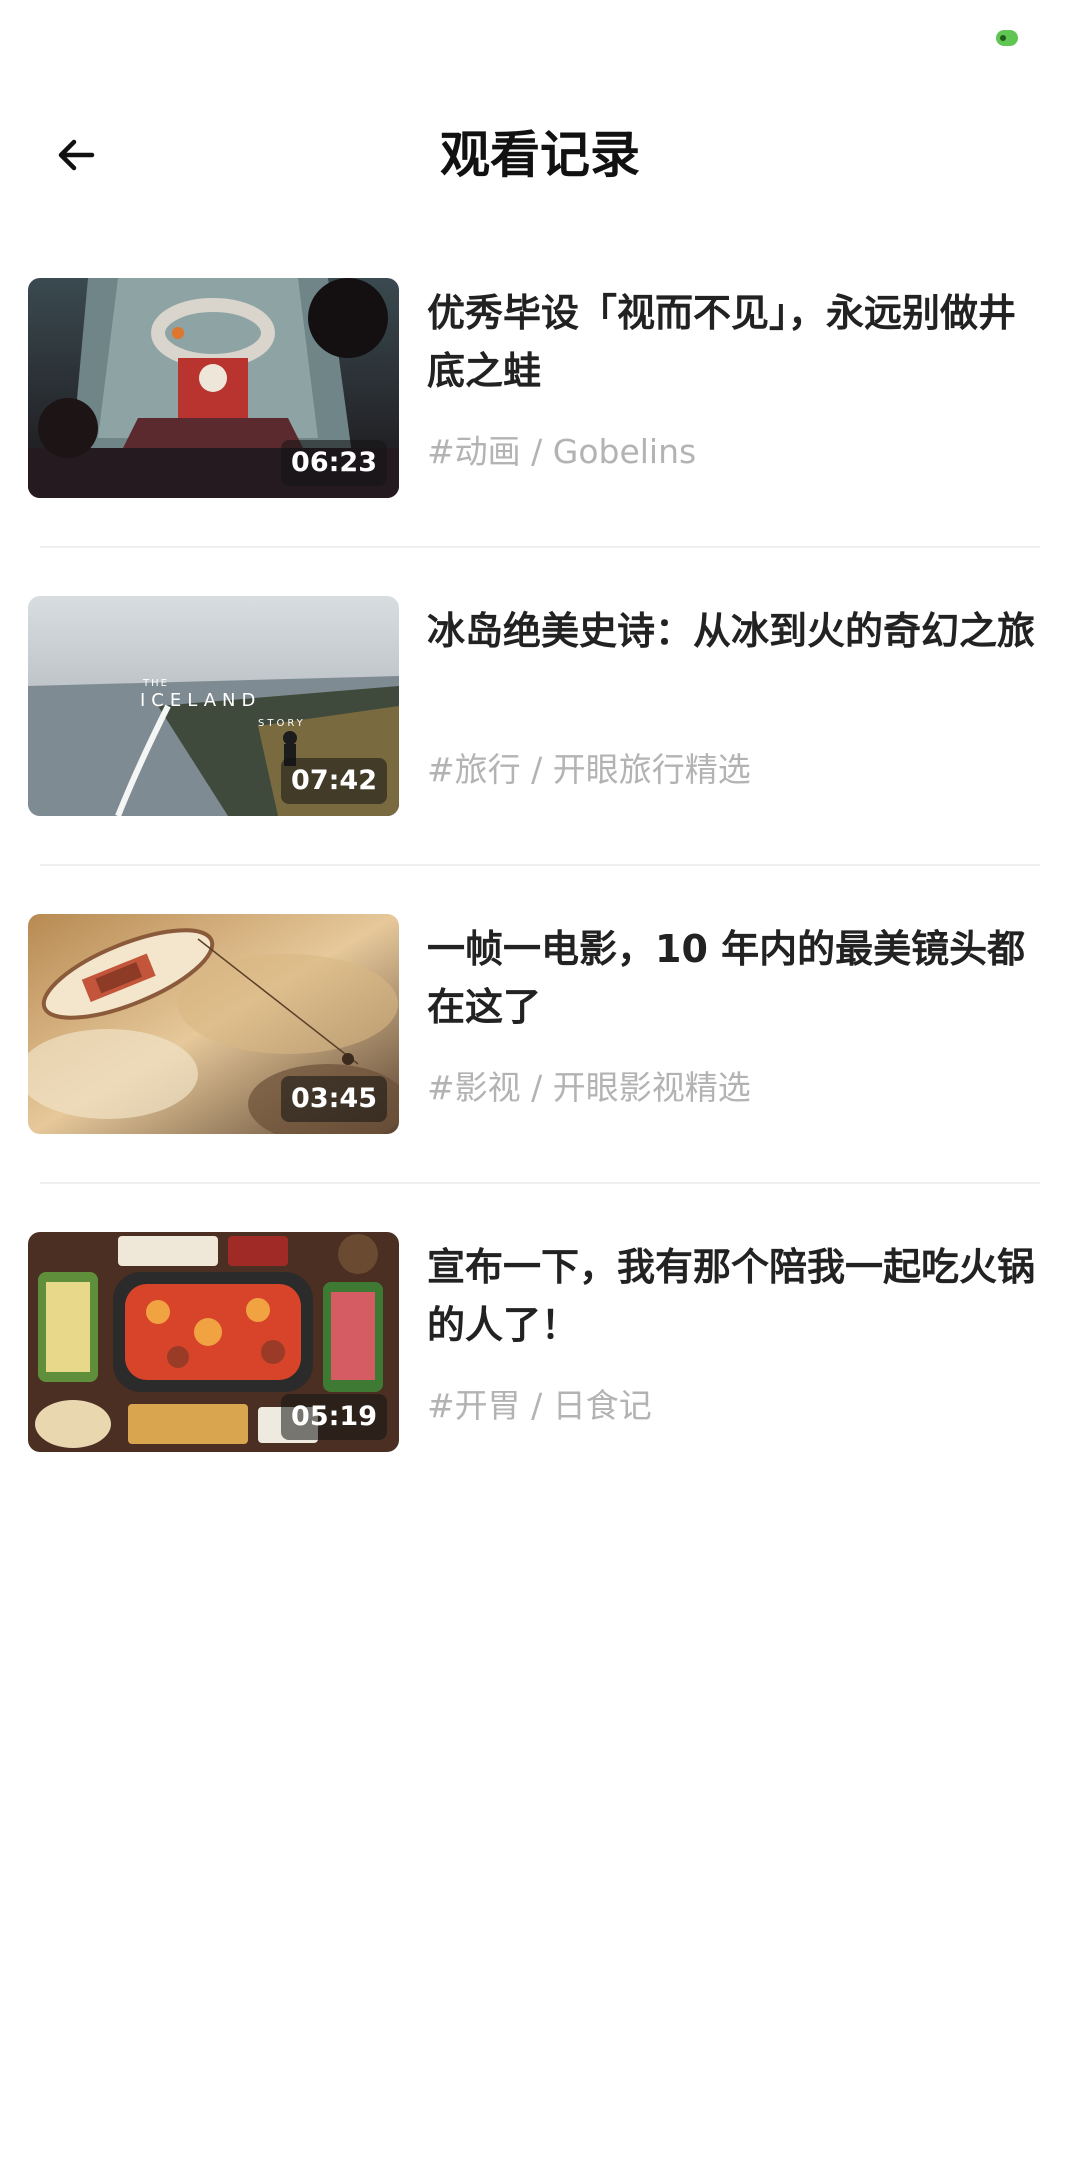 The width and height of the screenshot is (1080, 2160). Describe the element at coordinates (213, 1342) in the screenshot. I see `video-thumbnail: 05:19` at that location.